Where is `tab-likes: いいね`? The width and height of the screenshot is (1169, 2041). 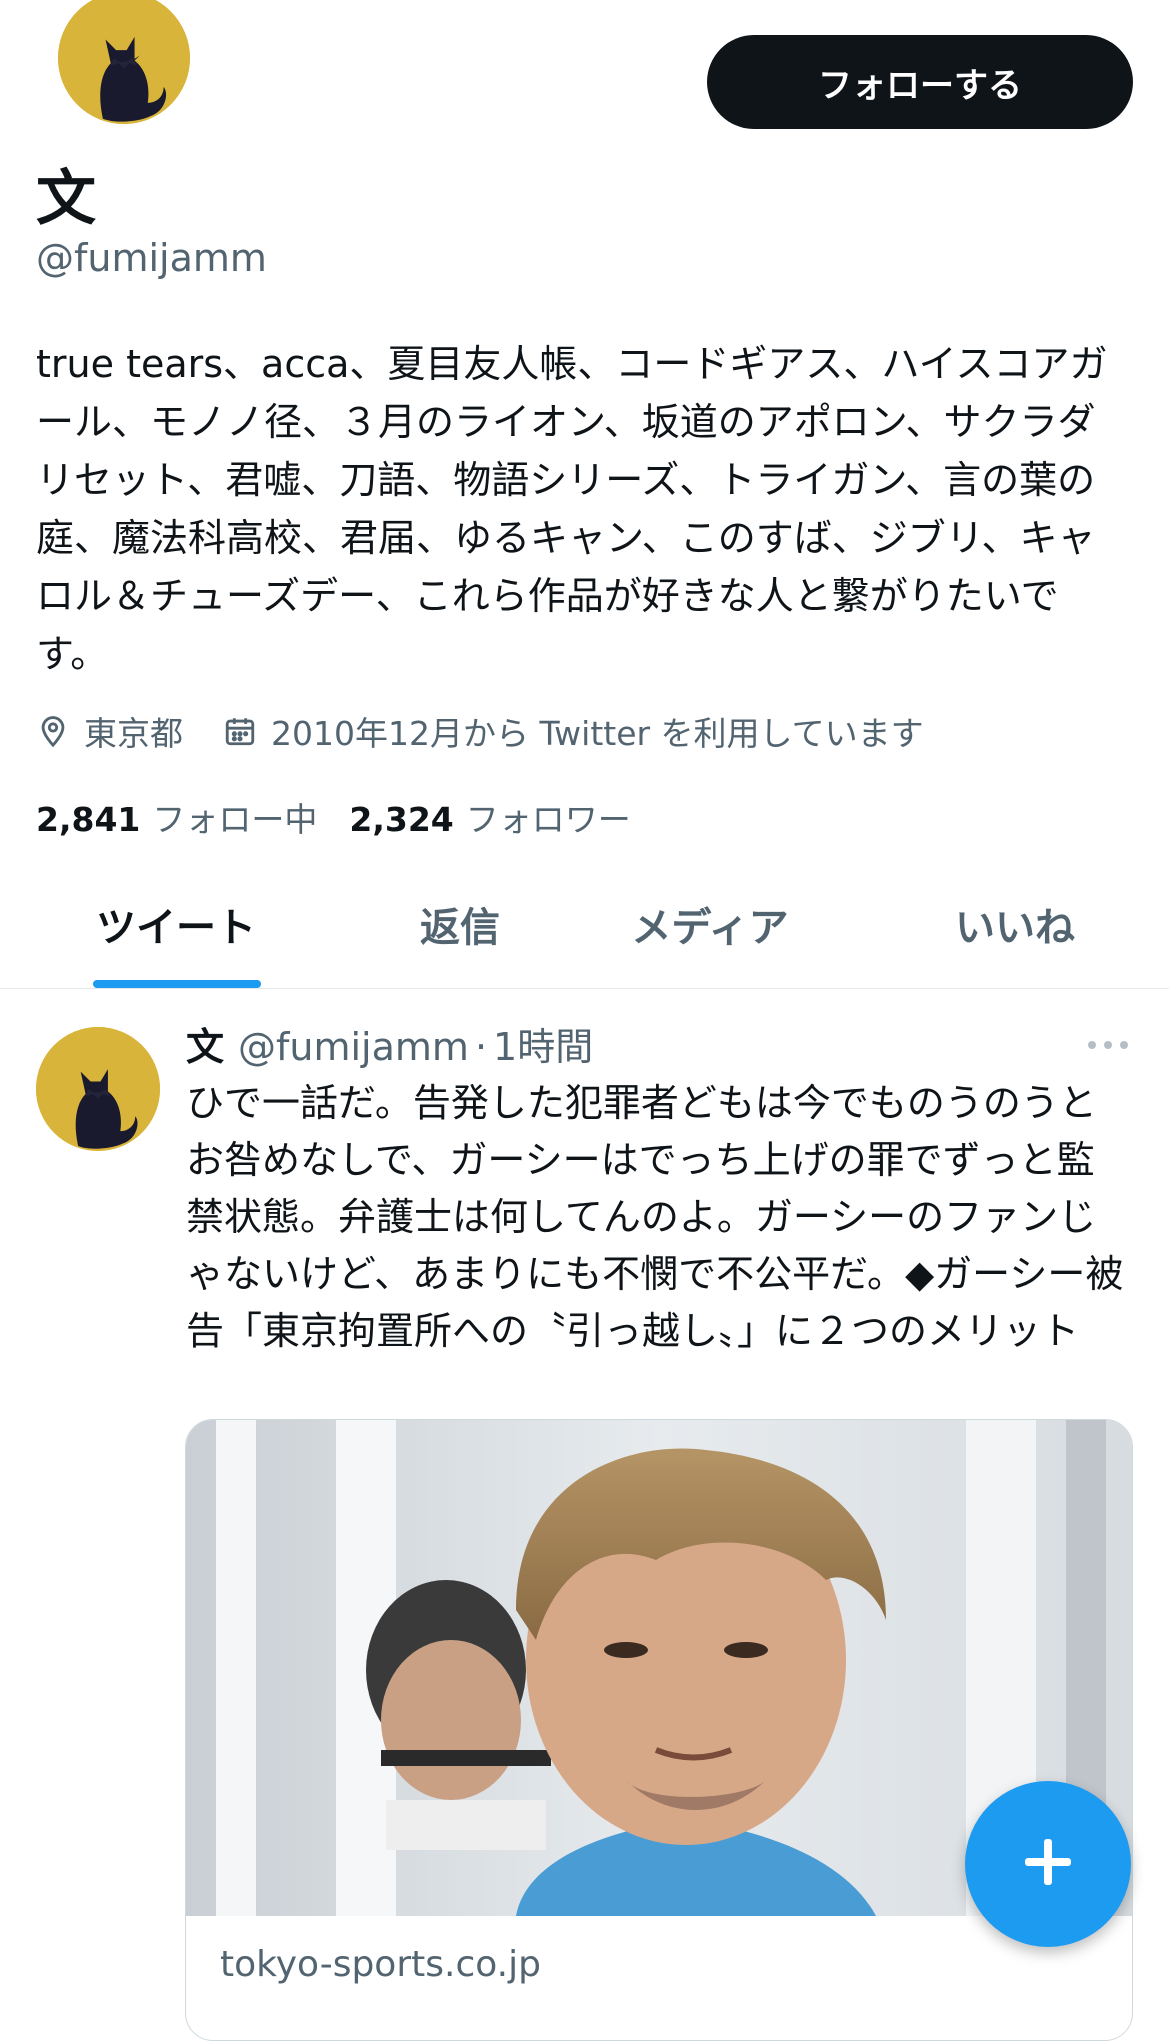 tab-likes: いいね is located at coordinates (1015, 924).